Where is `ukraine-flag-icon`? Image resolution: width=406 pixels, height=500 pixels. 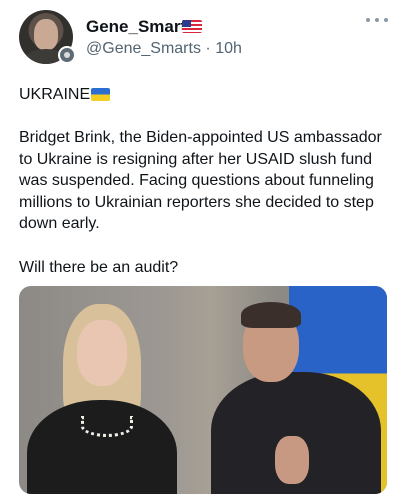 ukraine-flag-icon is located at coordinates (100, 94).